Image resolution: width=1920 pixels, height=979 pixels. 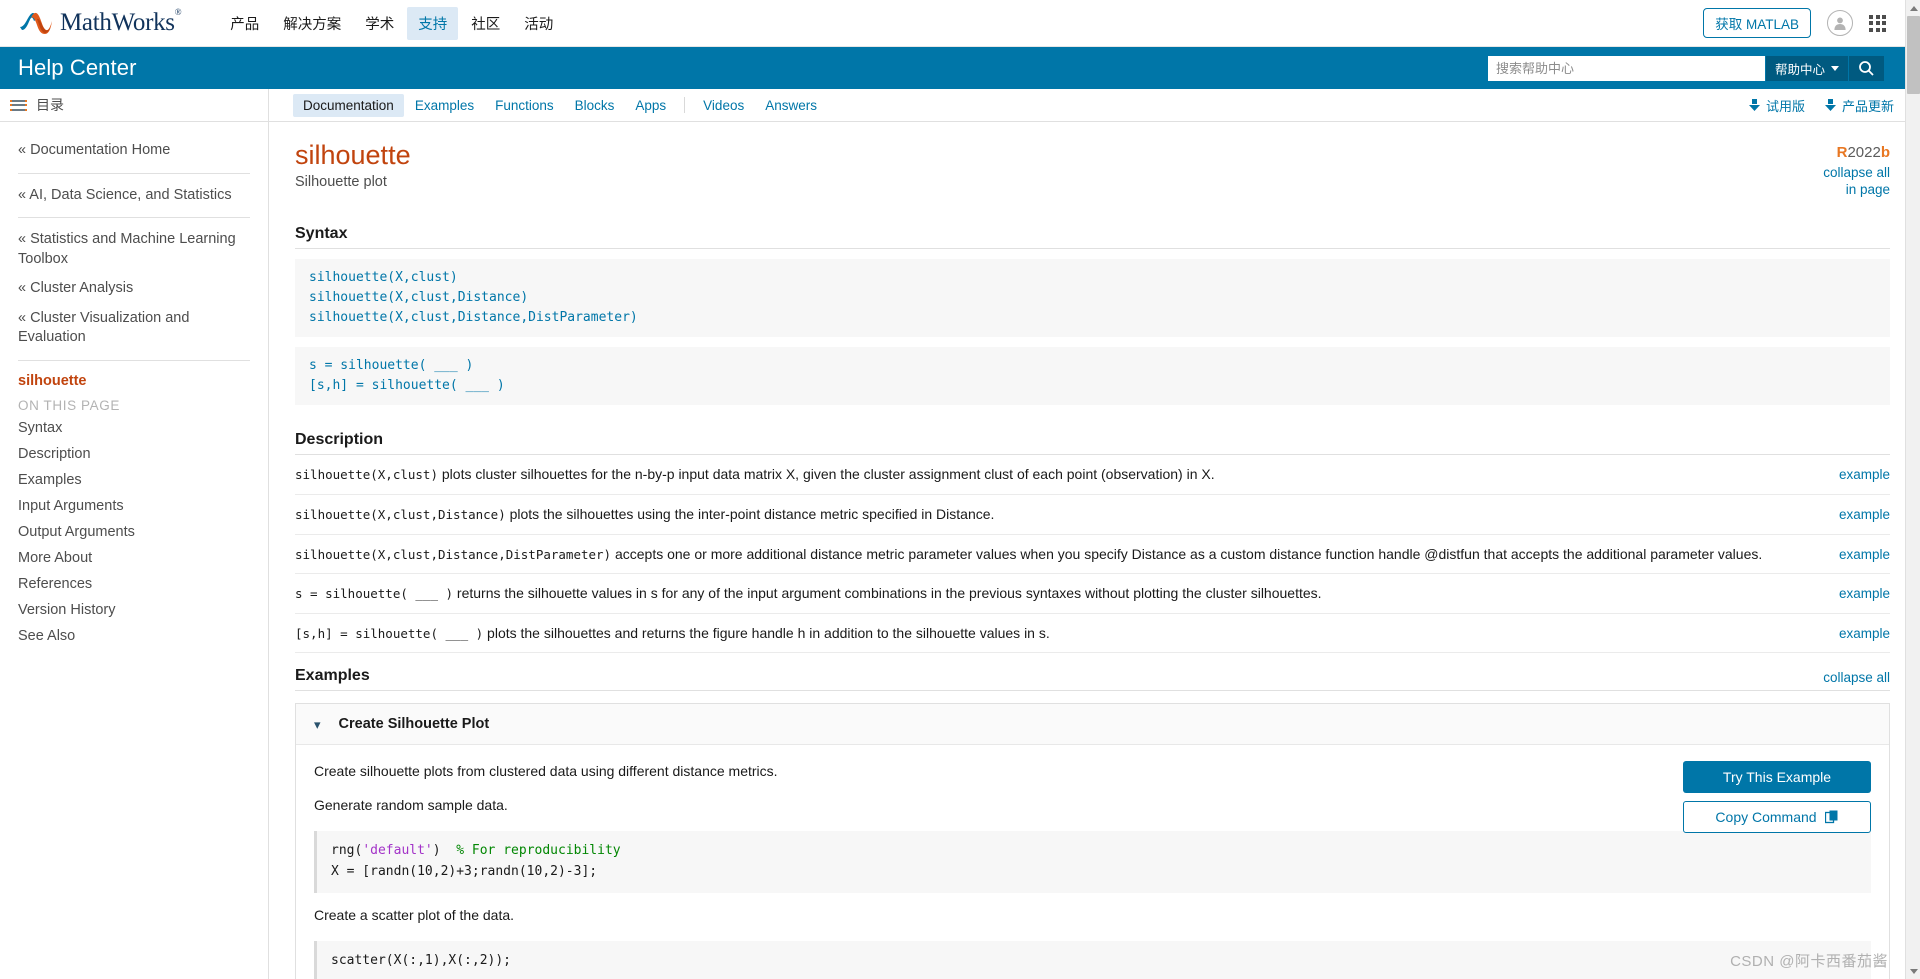 I want to click on sidebar-item-cluster-visualization-evaluation: « Cluster Visualization and Evaluation, so click(x=134, y=328).